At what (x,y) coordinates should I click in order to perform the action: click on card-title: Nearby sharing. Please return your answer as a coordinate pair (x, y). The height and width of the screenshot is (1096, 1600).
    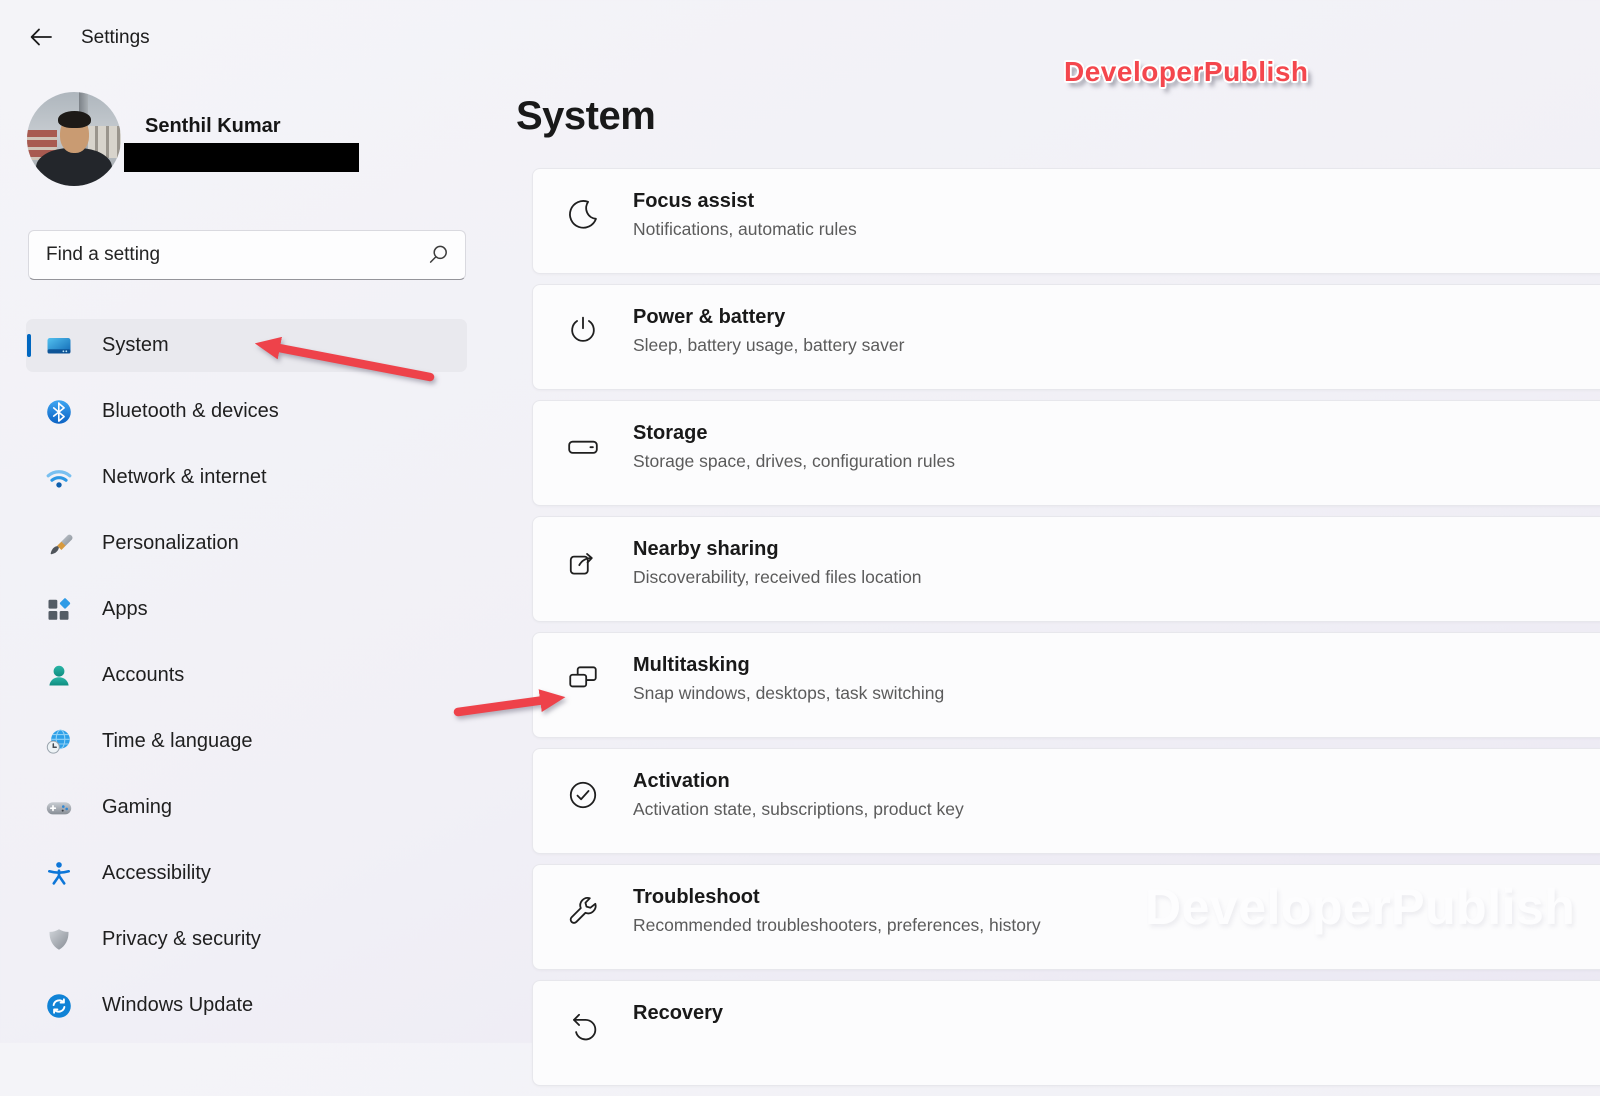
    Looking at the image, I should click on (706, 549).